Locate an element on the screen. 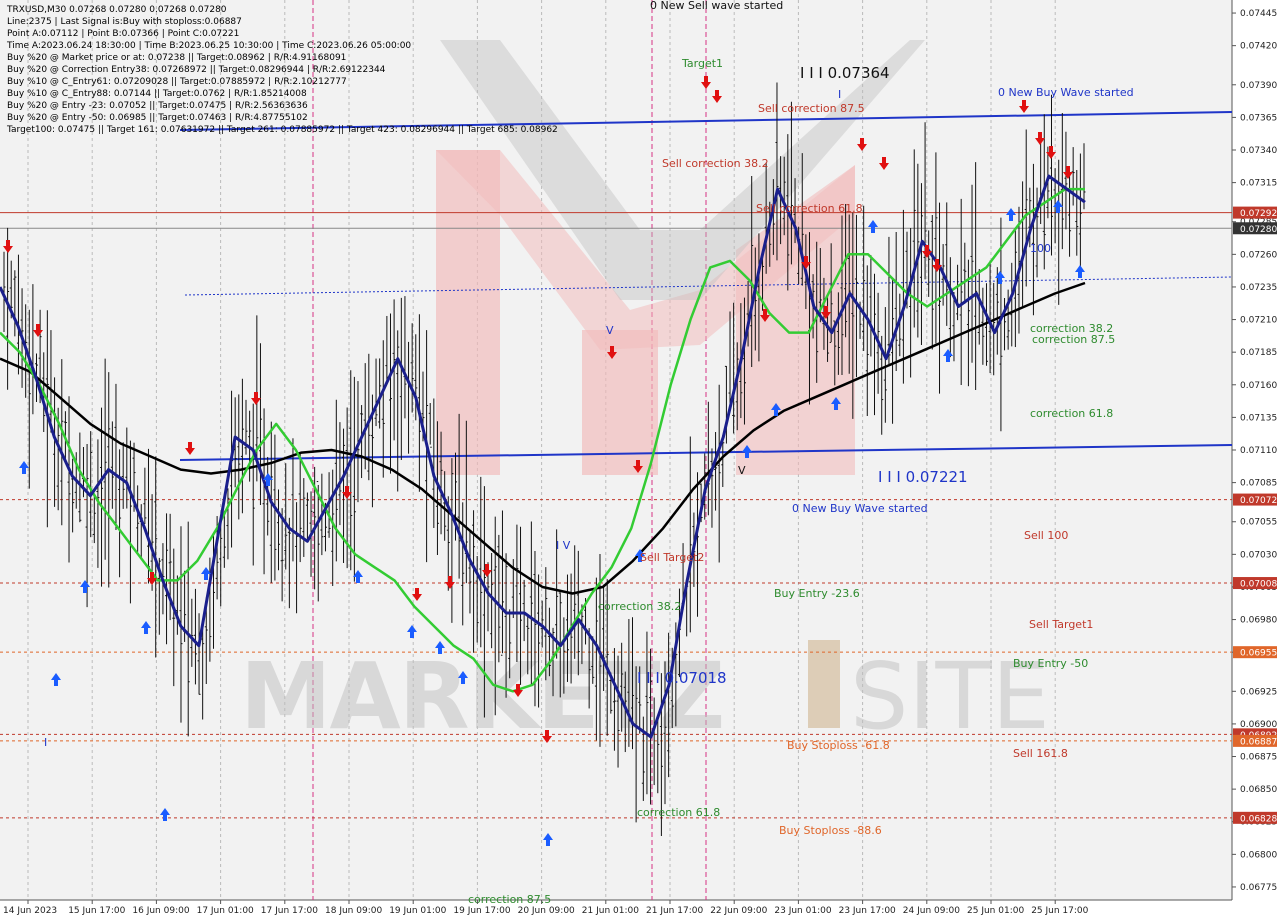  chart-annotation: I I I 0.07221 is located at coordinates (923, 477).